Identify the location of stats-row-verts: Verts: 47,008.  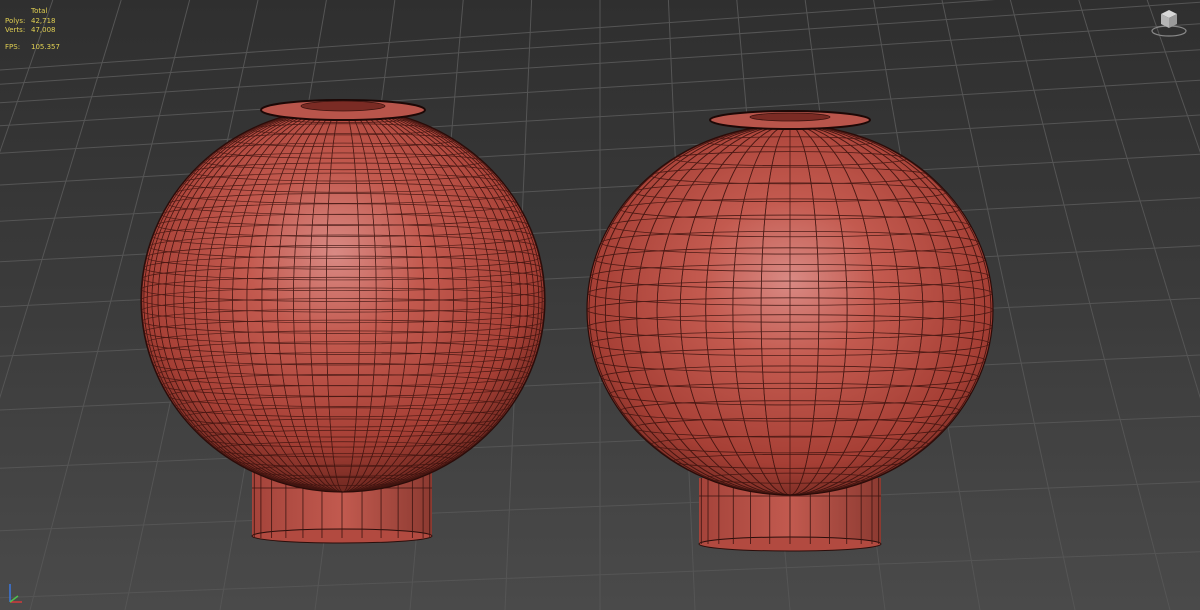
(32, 31).